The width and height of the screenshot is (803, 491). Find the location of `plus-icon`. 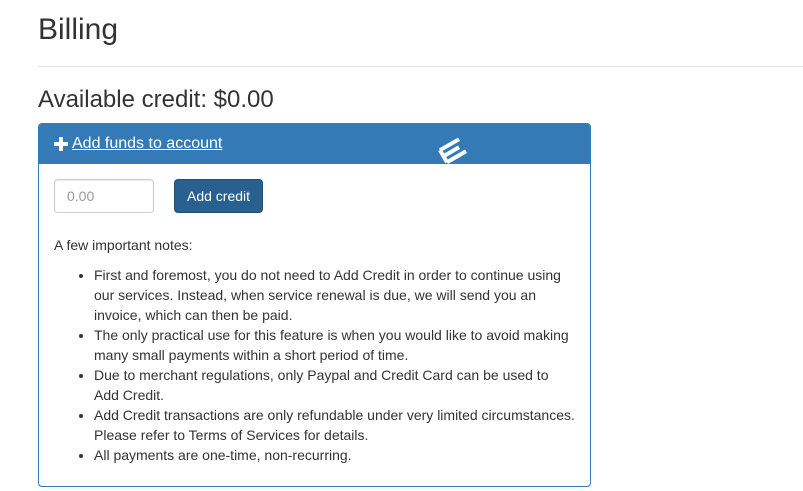

plus-icon is located at coordinates (61, 144).